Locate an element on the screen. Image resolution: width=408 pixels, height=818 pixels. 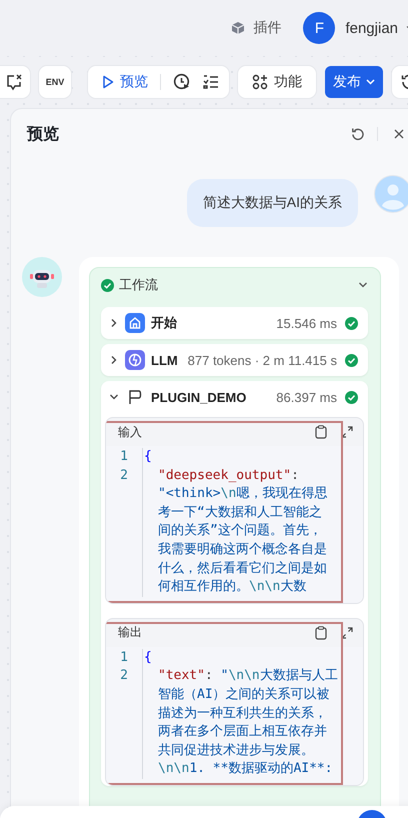
home-icon is located at coordinates (135, 323).